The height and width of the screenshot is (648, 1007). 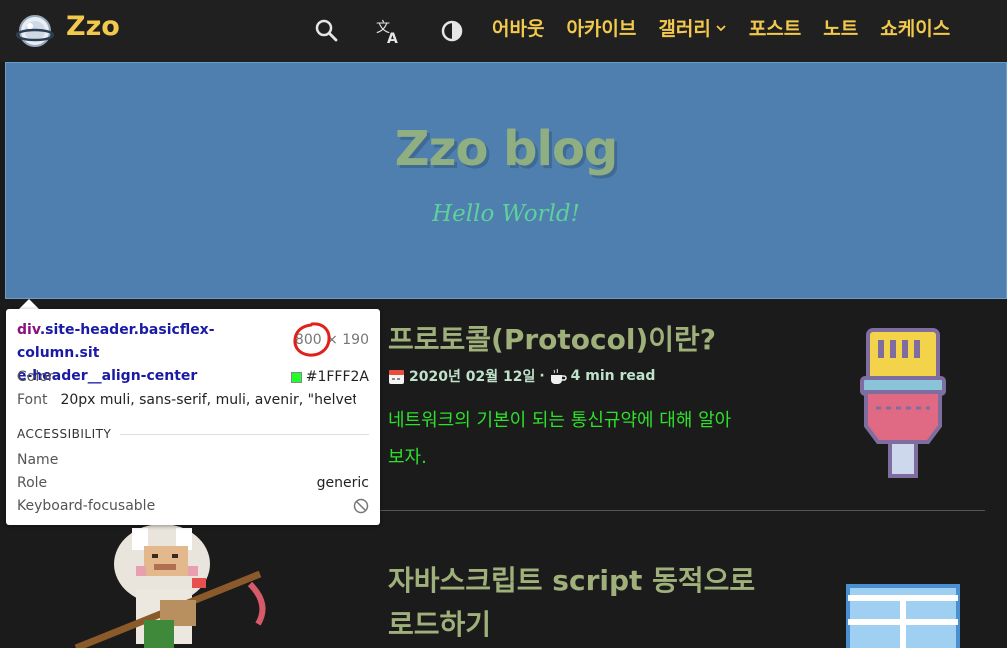 I want to click on color-hex: #1FFF2A, so click(x=337, y=377).